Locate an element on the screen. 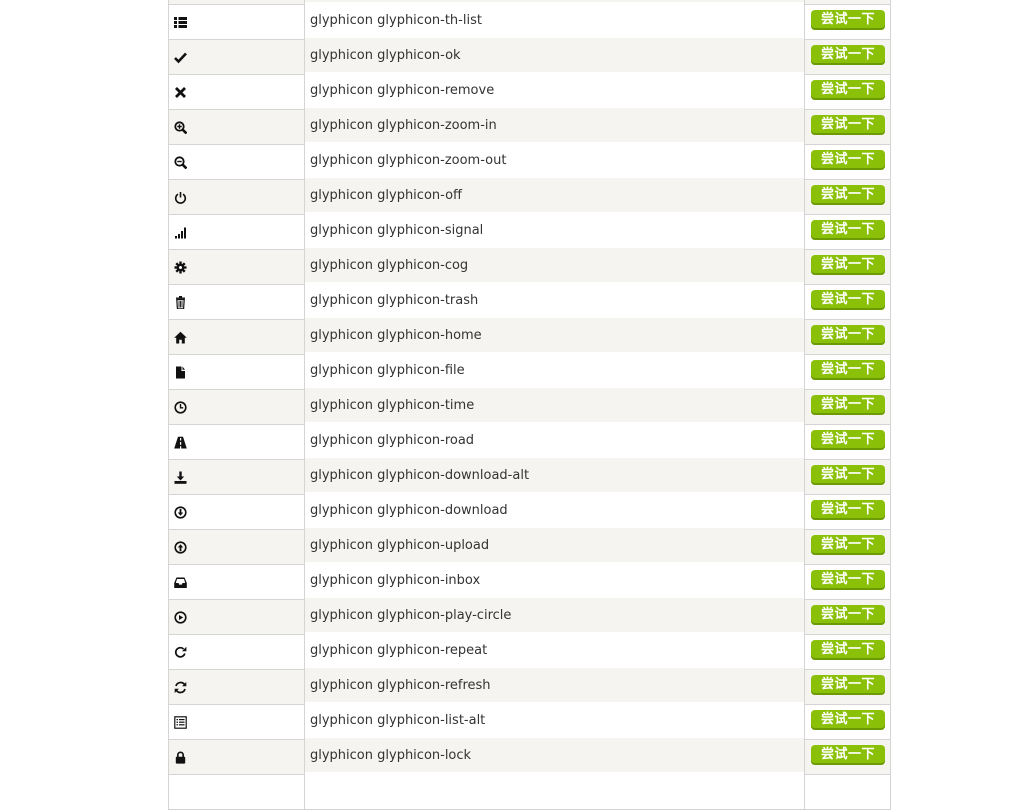  inbox-icon is located at coordinates (239, 582).